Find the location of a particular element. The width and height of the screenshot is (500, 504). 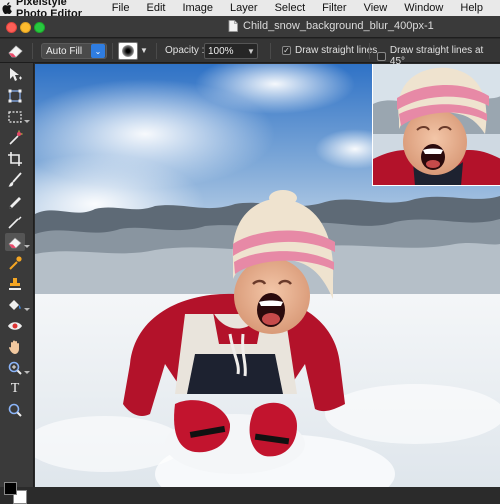

eyedropper-icon is located at coordinates (15, 263).